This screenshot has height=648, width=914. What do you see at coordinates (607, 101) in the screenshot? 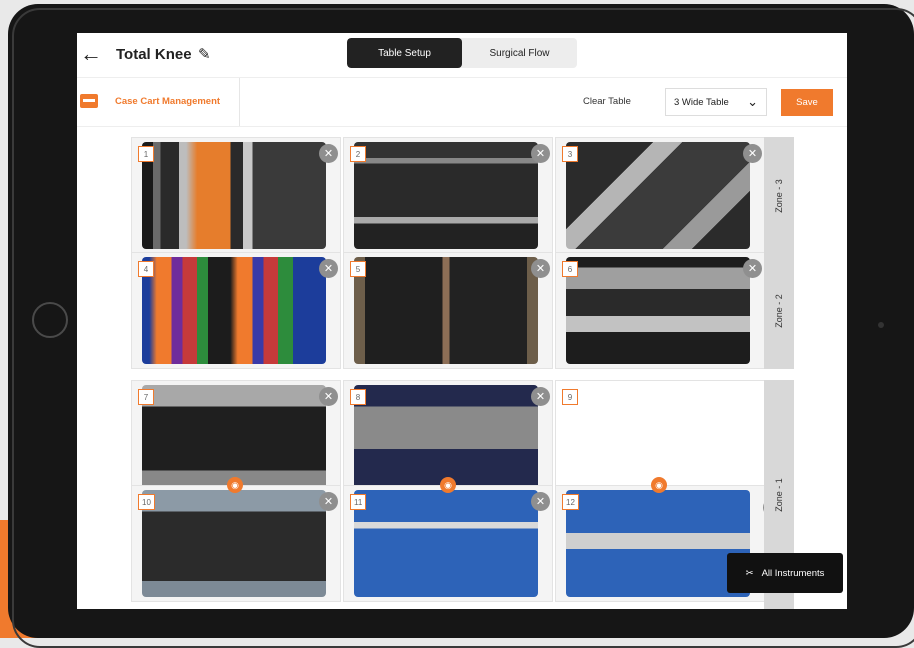
I see `clear-table-button: Clear Table` at bounding box center [607, 101].